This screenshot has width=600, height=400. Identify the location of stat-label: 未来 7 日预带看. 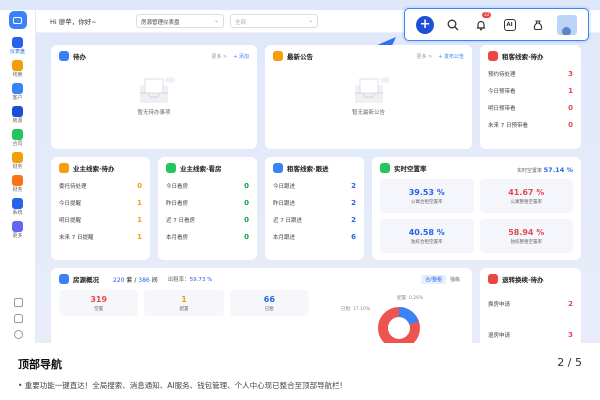
(508, 125).